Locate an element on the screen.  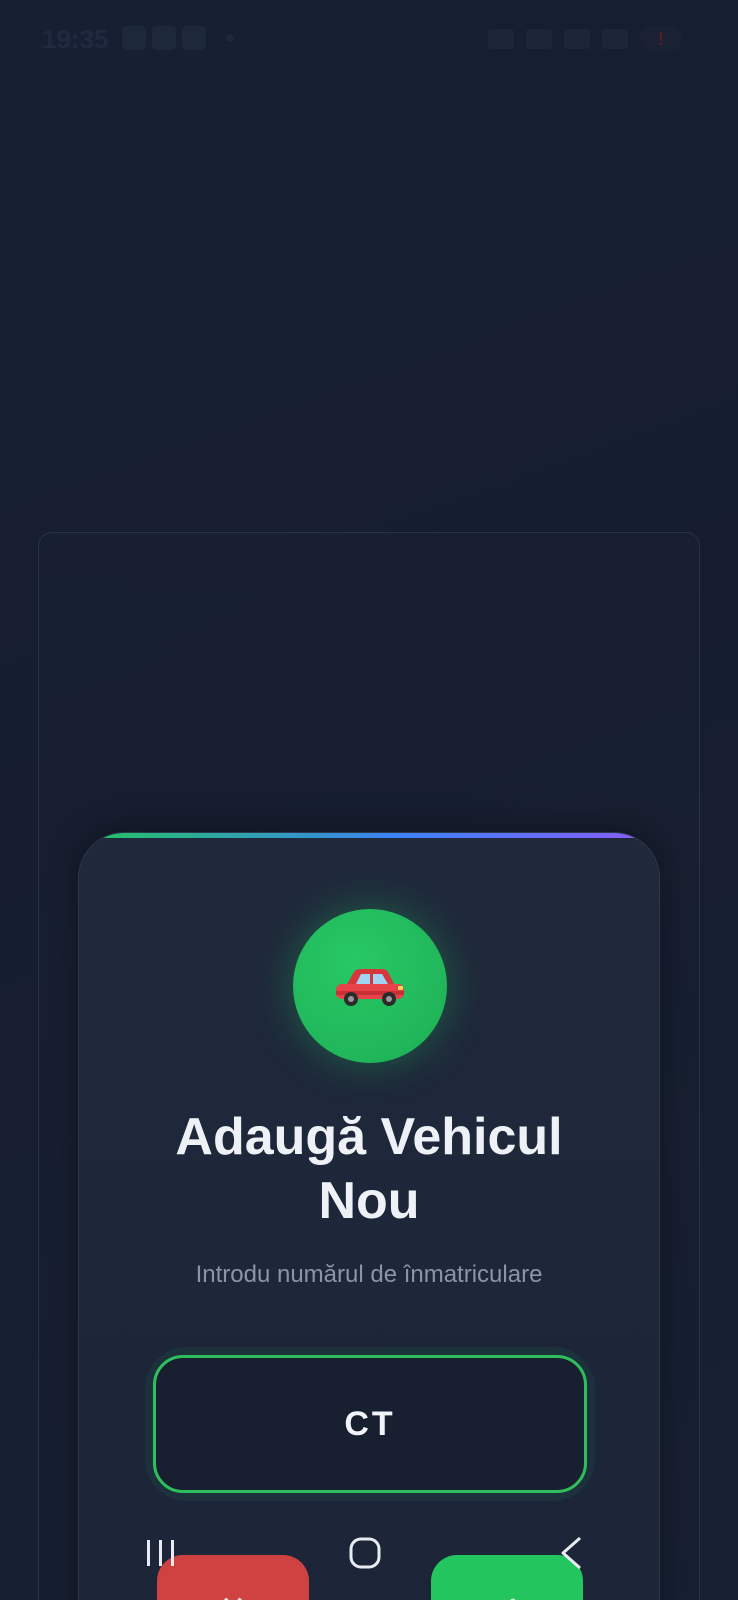
navigation-bar is located at coordinates (369, 1559).